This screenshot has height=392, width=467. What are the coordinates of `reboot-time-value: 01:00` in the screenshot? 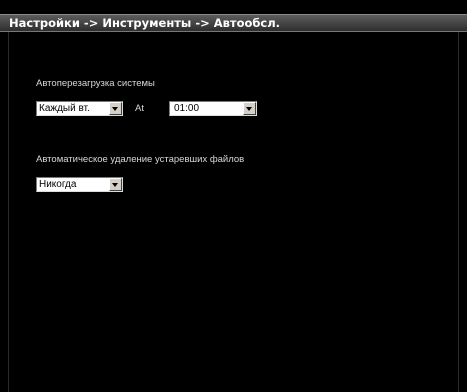 It's located at (187, 108).